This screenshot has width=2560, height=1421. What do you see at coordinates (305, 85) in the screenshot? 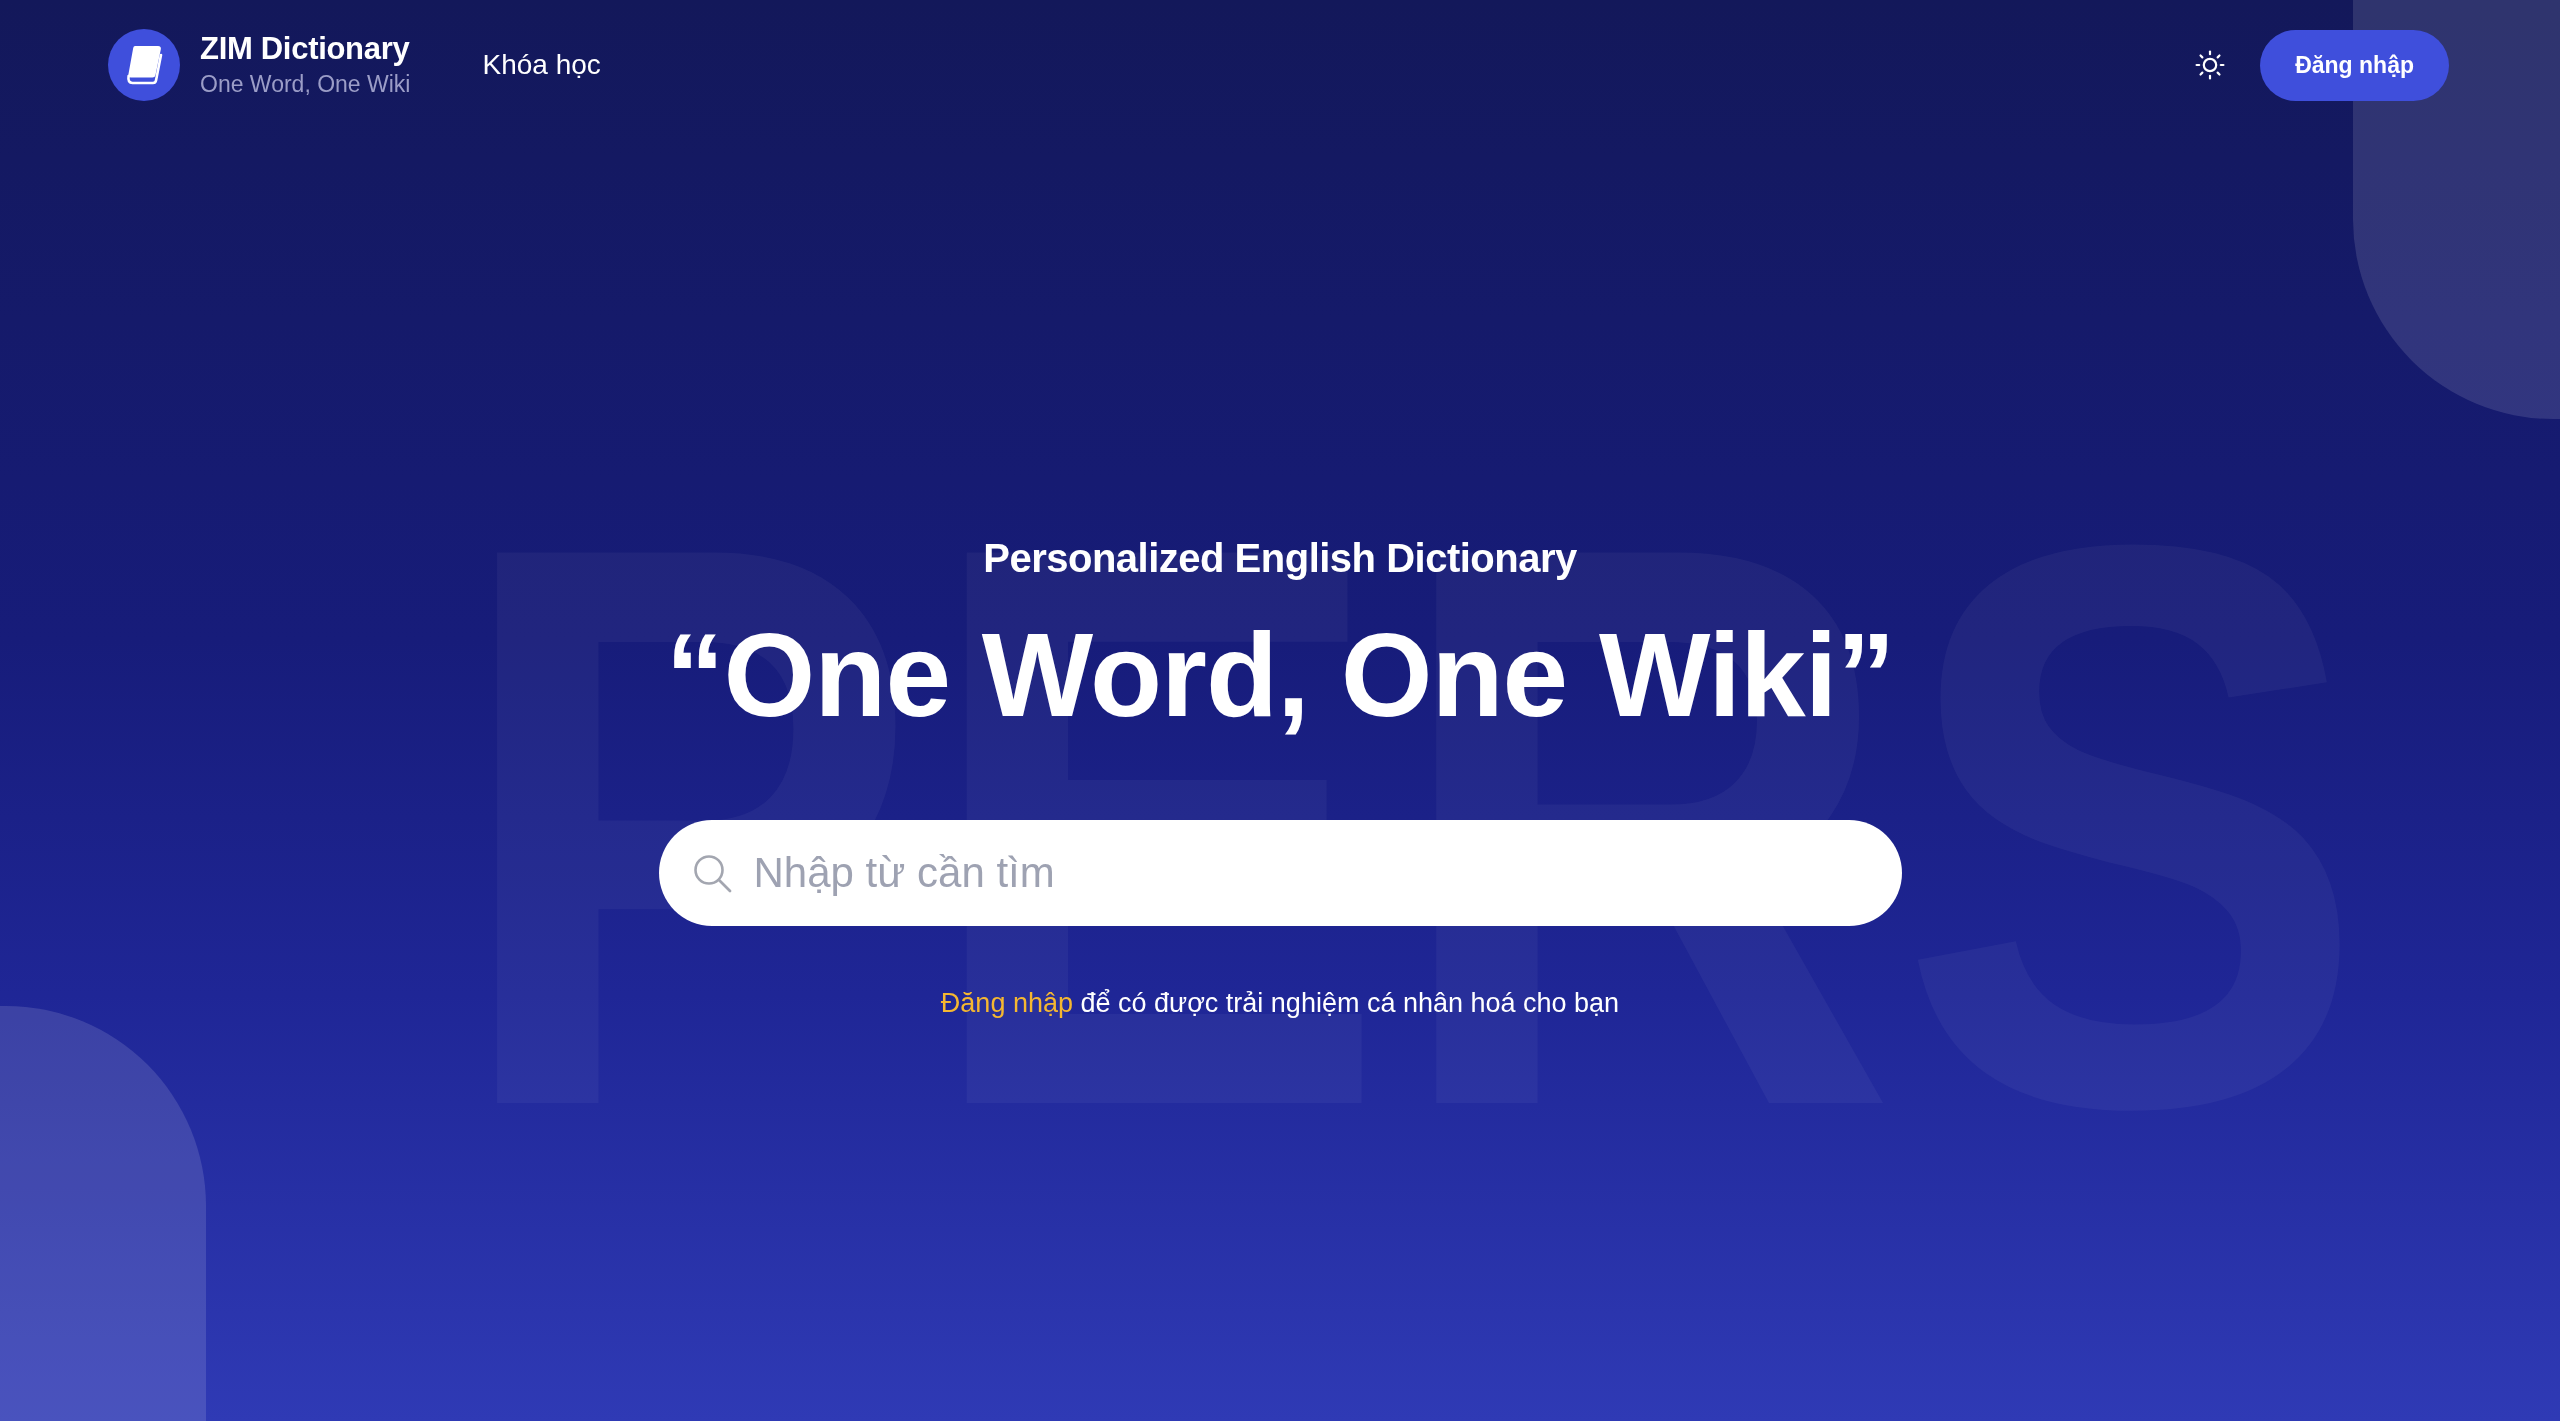
I see `site-tagline: One Word, One Wiki` at bounding box center [305, 85].